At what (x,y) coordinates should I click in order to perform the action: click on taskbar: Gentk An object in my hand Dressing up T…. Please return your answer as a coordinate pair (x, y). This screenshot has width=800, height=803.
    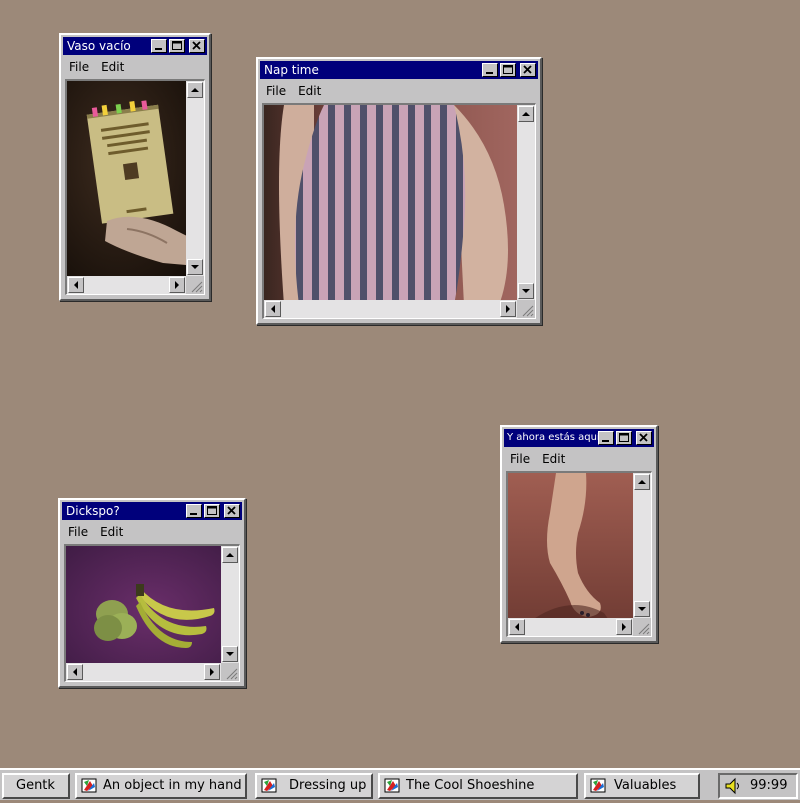
    Looking at the image, I should click on (400, 784).